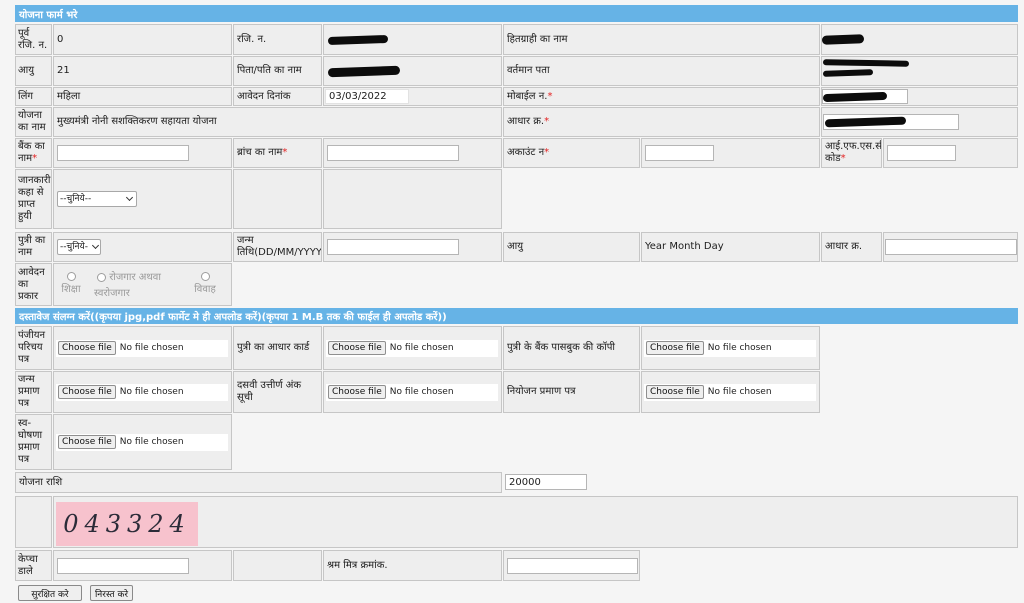  I want to click on aadhaar-cell, so click(919, 122).